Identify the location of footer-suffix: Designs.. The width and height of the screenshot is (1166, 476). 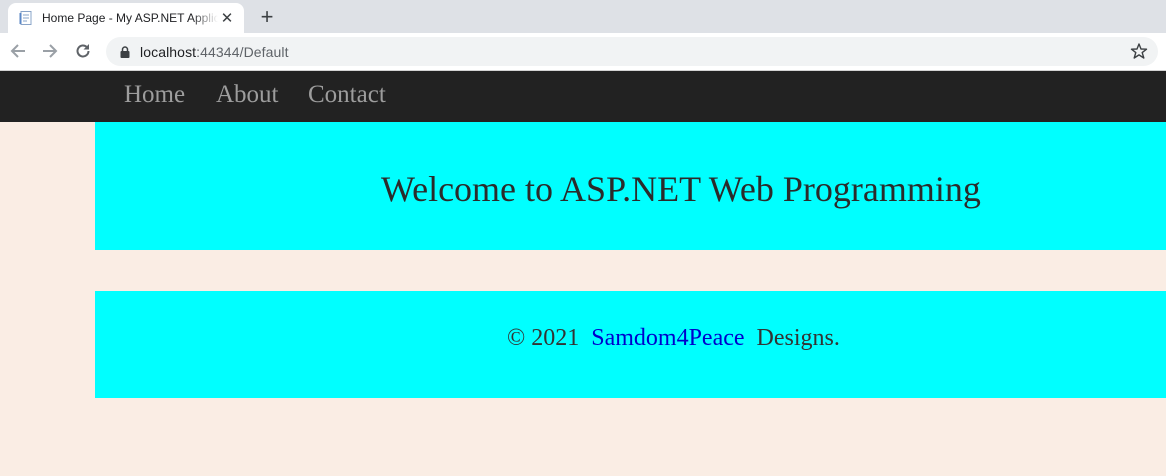
(798, 338).